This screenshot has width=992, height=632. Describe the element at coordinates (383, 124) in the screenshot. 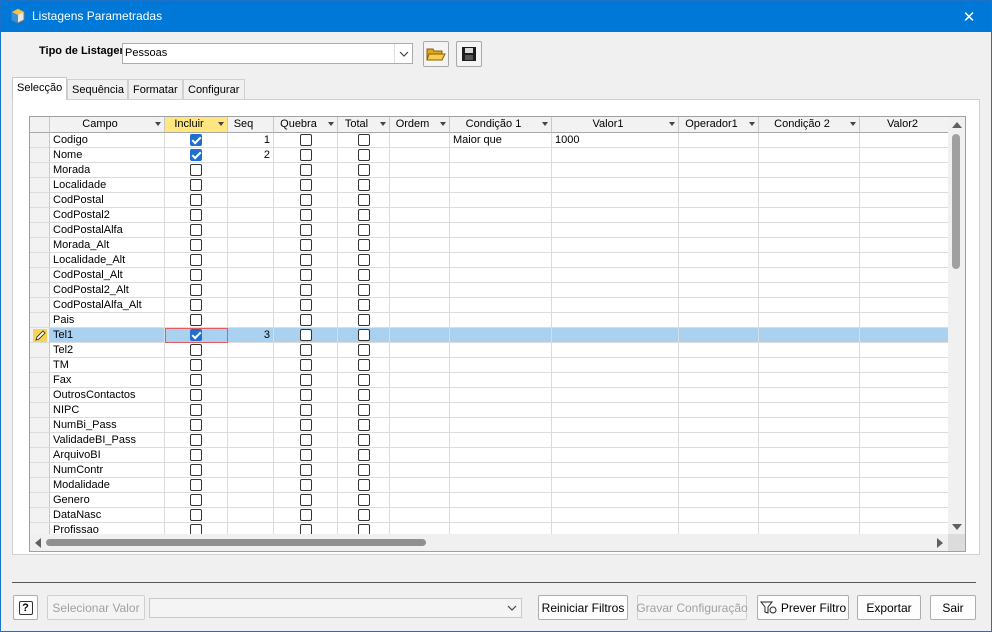

I see `dropdown-arrow-icon` at that location.